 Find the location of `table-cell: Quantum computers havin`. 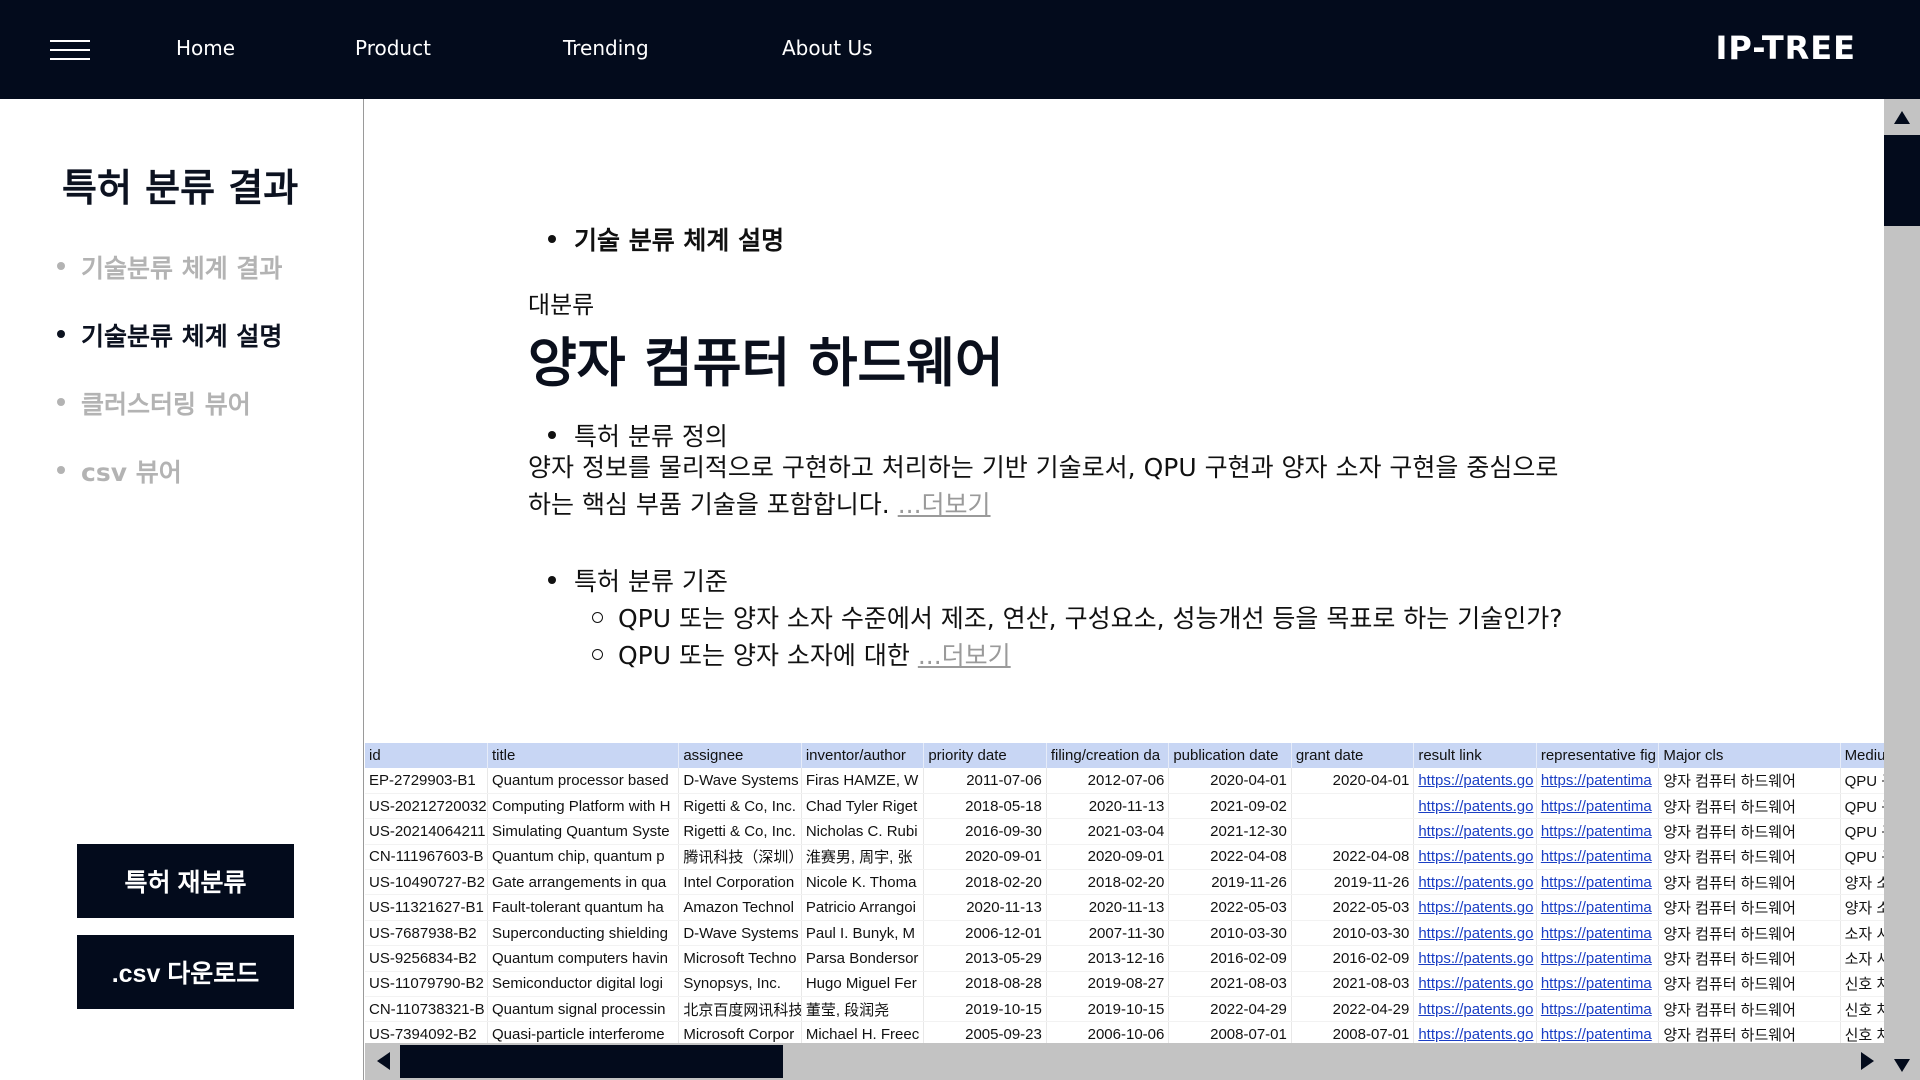

table-cell: Quantum computers havin is located at coordinates (583, 958).